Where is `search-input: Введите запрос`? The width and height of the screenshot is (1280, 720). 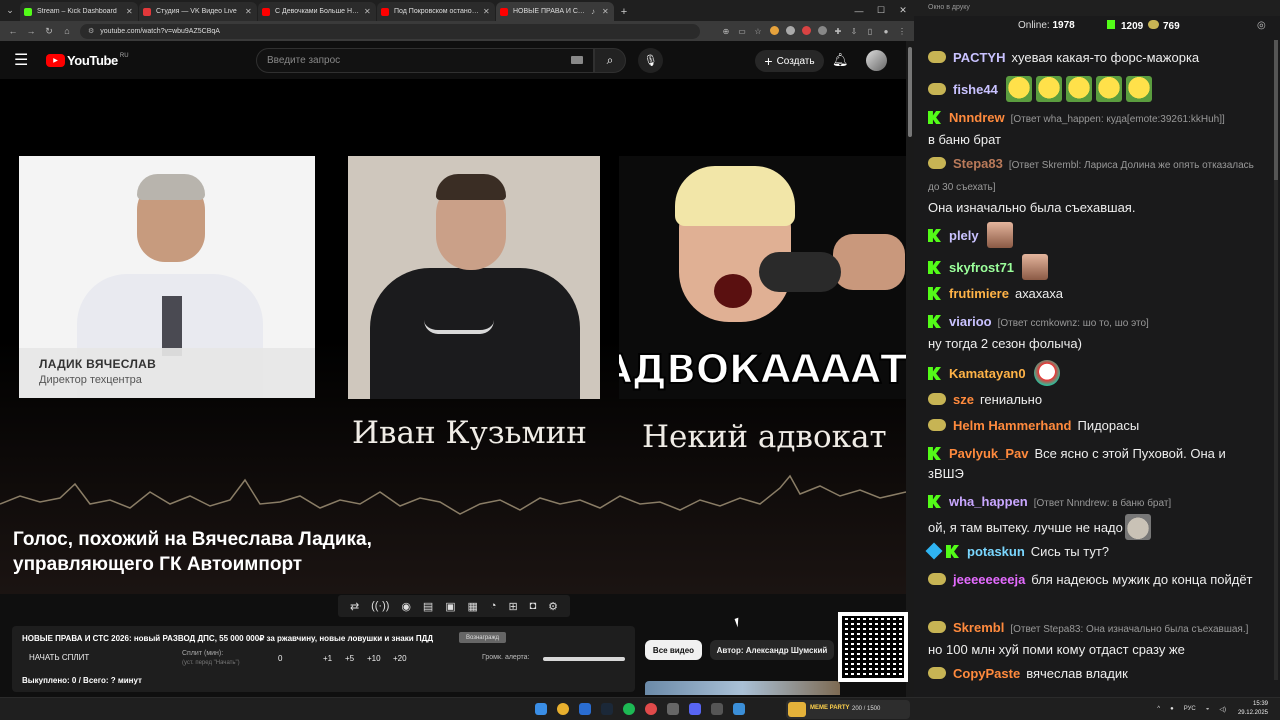
search-input: Введите запрос is located at coordinates (425, 60).